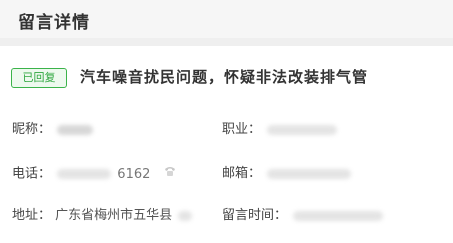 The height and width of the screenshot is (243, 453). What do you see at coordinates (54, 23) in the screenshot?
I see `page-title: 留言详情` at bounding box center [54, 23].